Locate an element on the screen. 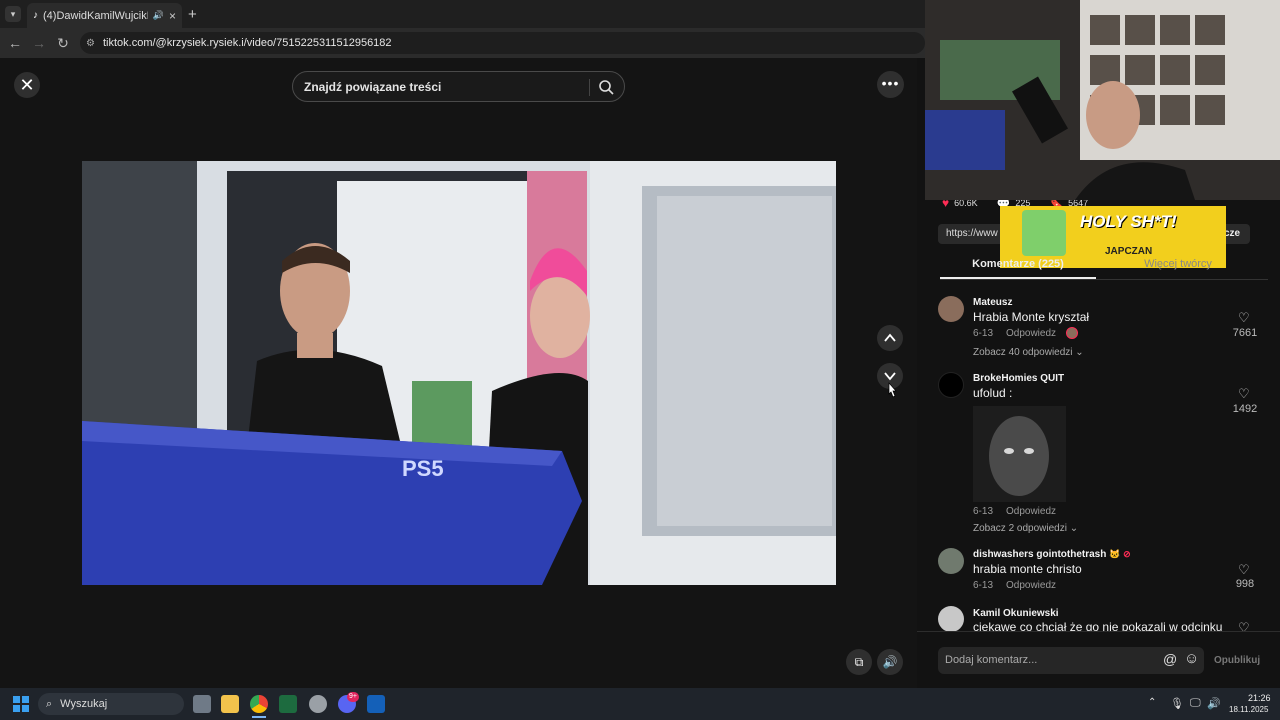 The image size is (1280, 720). tray-overflow-icon: ⌃ is located at coordinates (1152, 702).